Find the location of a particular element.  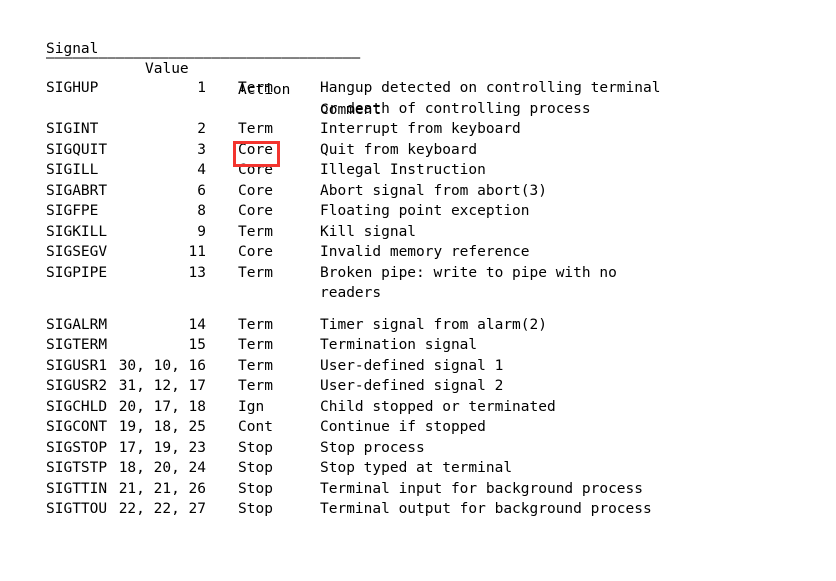

cell-comment: Interrupt from keyboard is located at coordinates (420, 129).